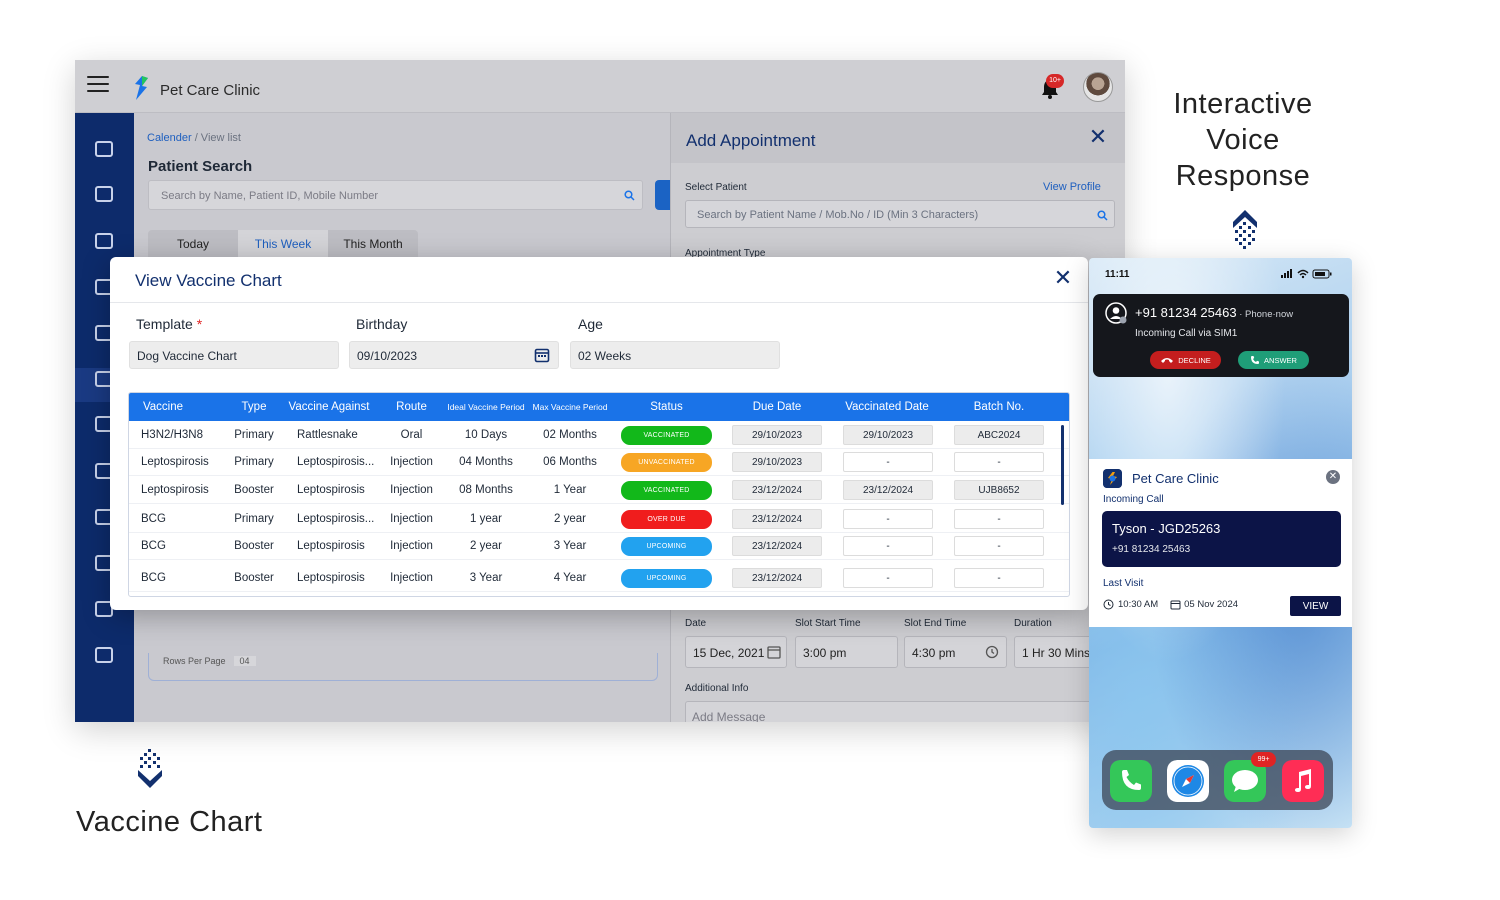  What do you see at coordinates (1315, 606) in the screenshot?
I see `view-button: VIEW` at bounding box center [1315, 606].